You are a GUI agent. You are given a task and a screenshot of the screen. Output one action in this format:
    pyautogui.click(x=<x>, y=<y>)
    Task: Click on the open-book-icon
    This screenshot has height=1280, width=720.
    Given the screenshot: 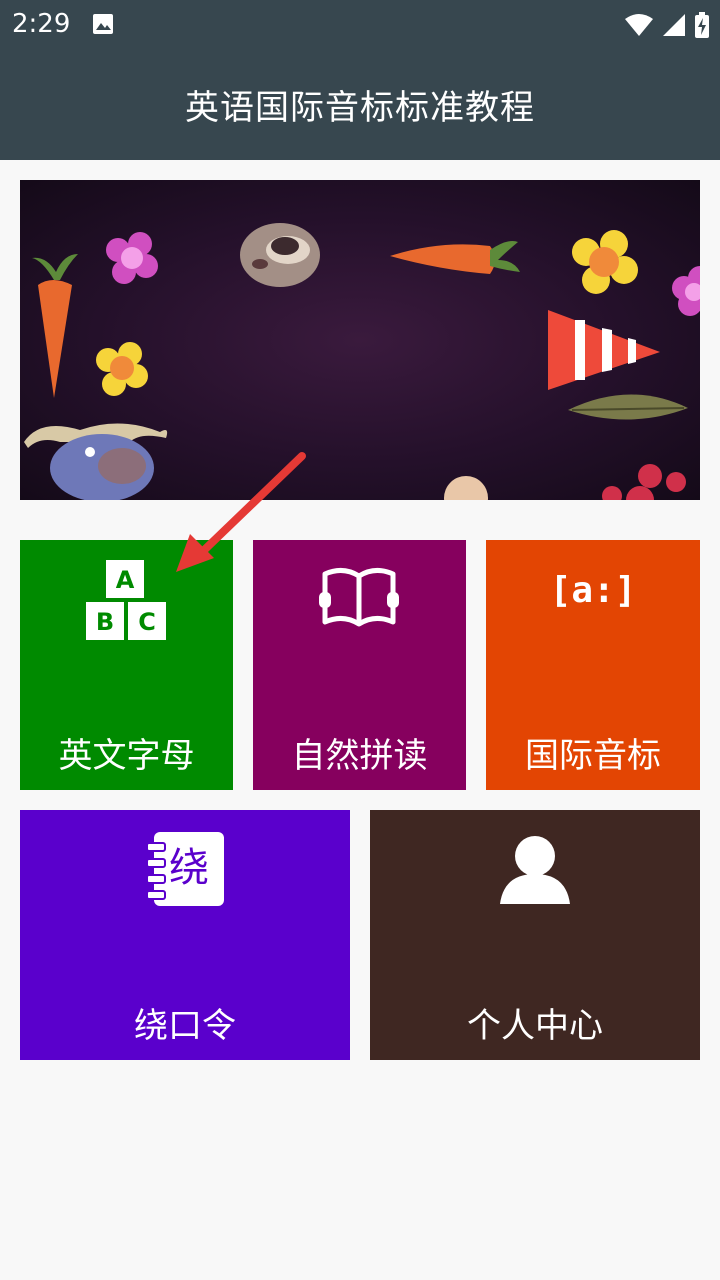 What is the action you would take?
    pyautogui.click(x=359, y=597)
    